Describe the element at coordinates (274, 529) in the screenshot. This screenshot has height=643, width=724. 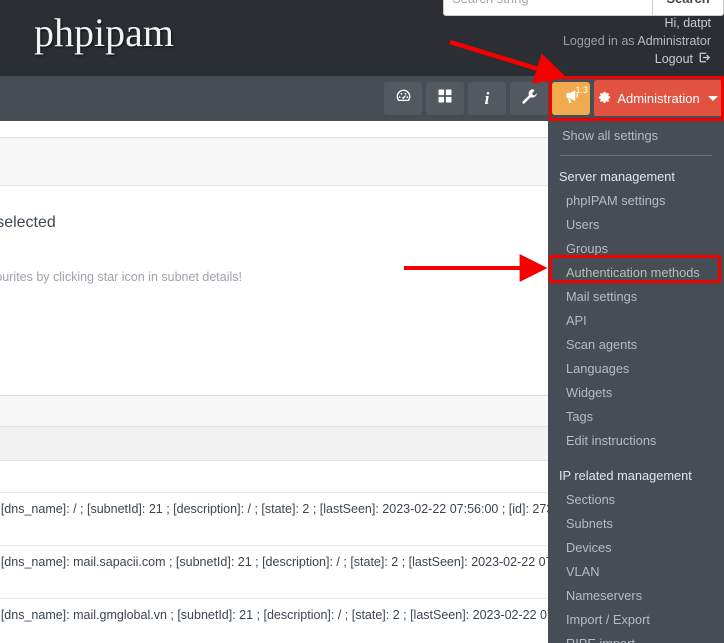
I see `changelog-entry-line2: 6` at that location.